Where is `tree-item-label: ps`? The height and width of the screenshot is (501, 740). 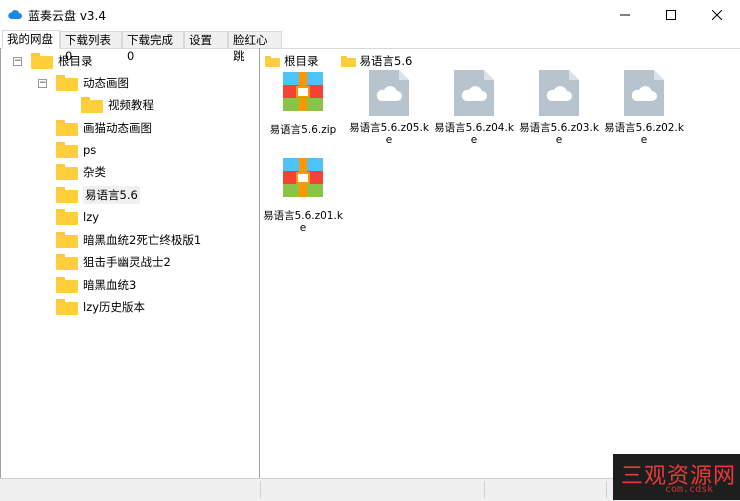
tree-item-label: ps is located at coordinates (90, 150).